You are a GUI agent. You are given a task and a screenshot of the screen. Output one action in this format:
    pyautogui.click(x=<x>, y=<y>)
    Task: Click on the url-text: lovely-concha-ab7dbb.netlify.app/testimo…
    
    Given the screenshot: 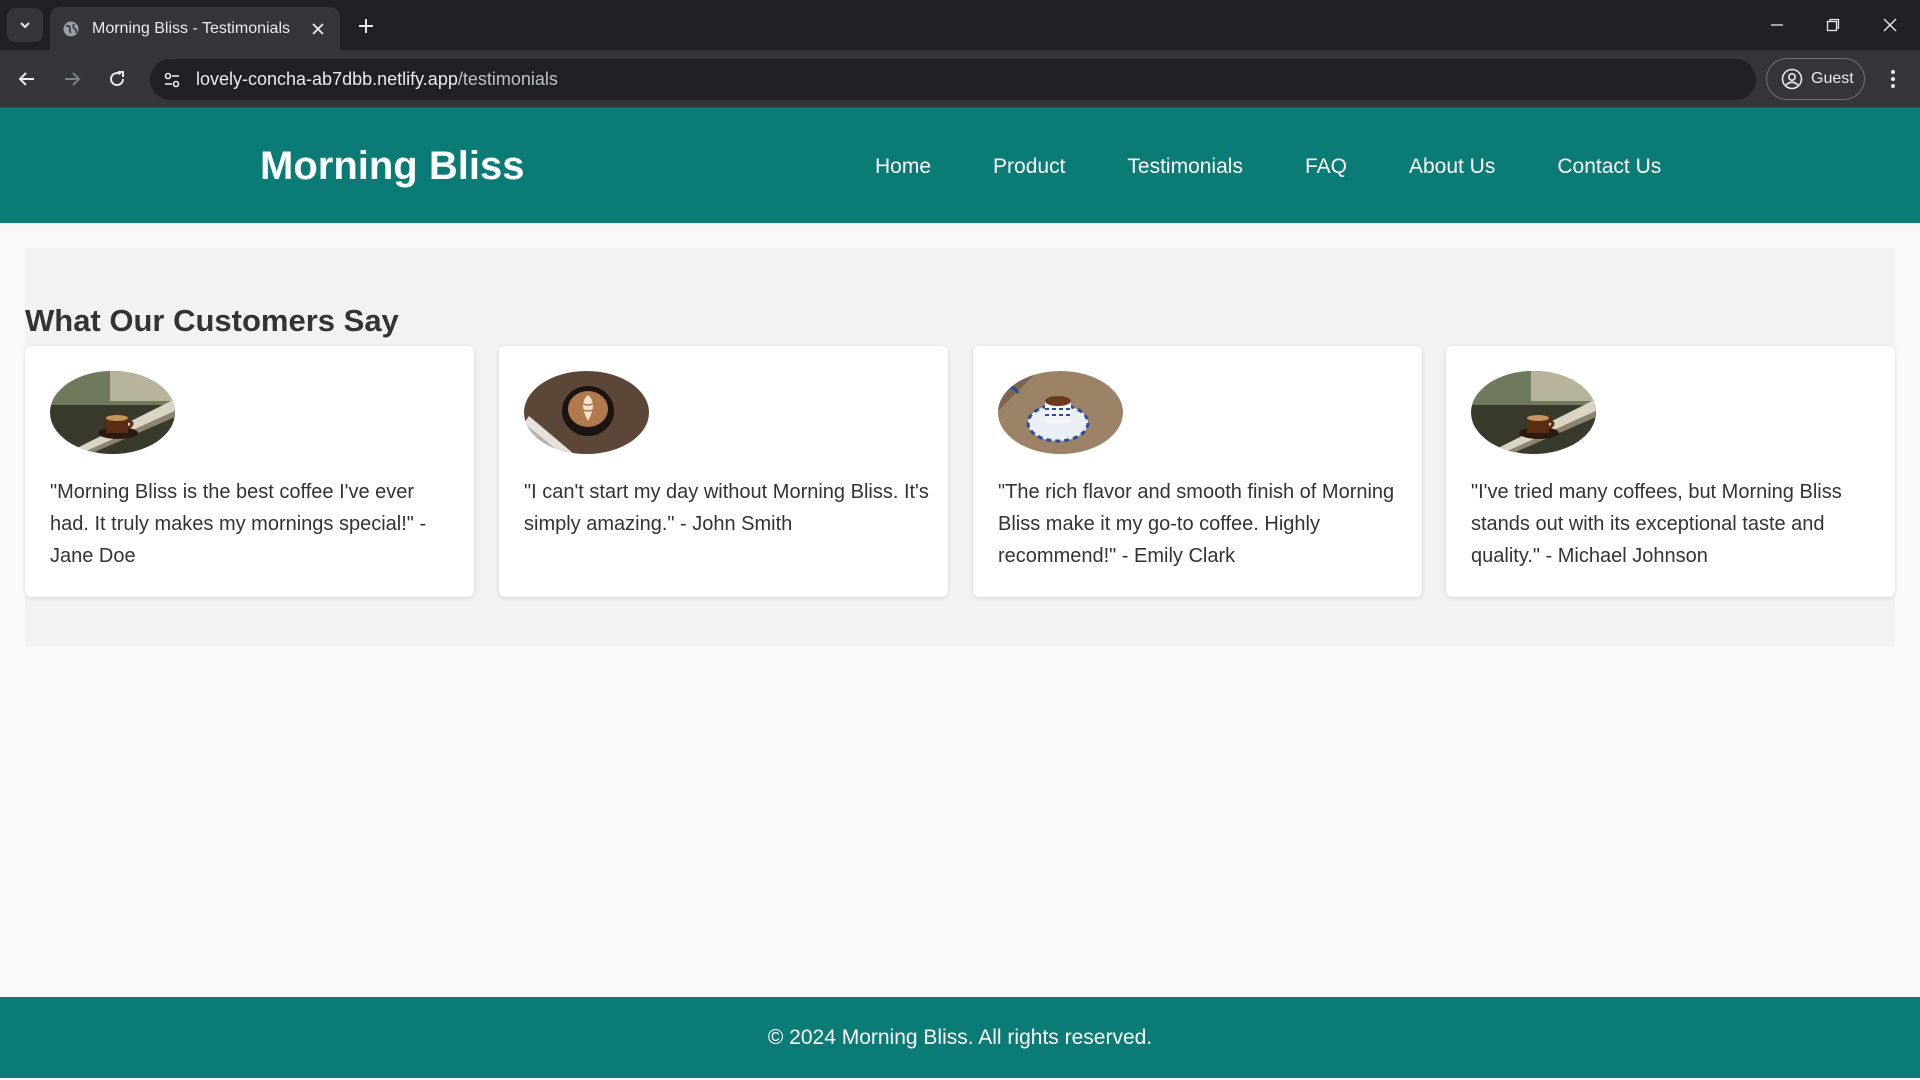 What is the action you would take?
    pyautogui.click(x=377, y=79)
    